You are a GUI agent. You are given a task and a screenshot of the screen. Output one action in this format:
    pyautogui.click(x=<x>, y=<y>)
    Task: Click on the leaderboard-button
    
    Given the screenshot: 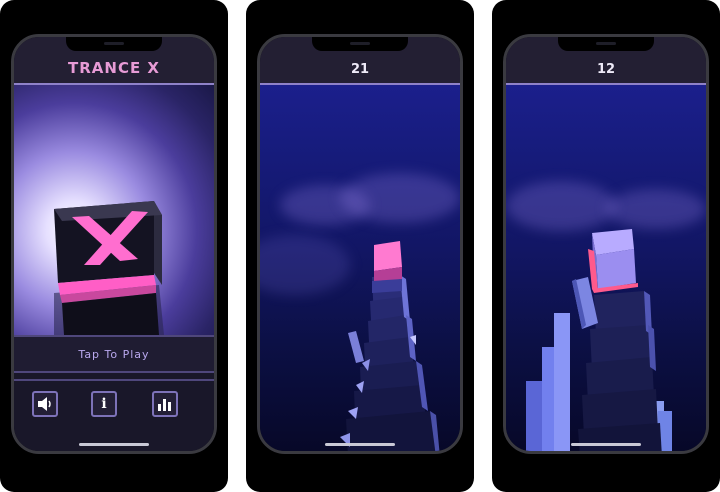 What is the action you would take?
    pyautogui.click(x=165, y=404)
    